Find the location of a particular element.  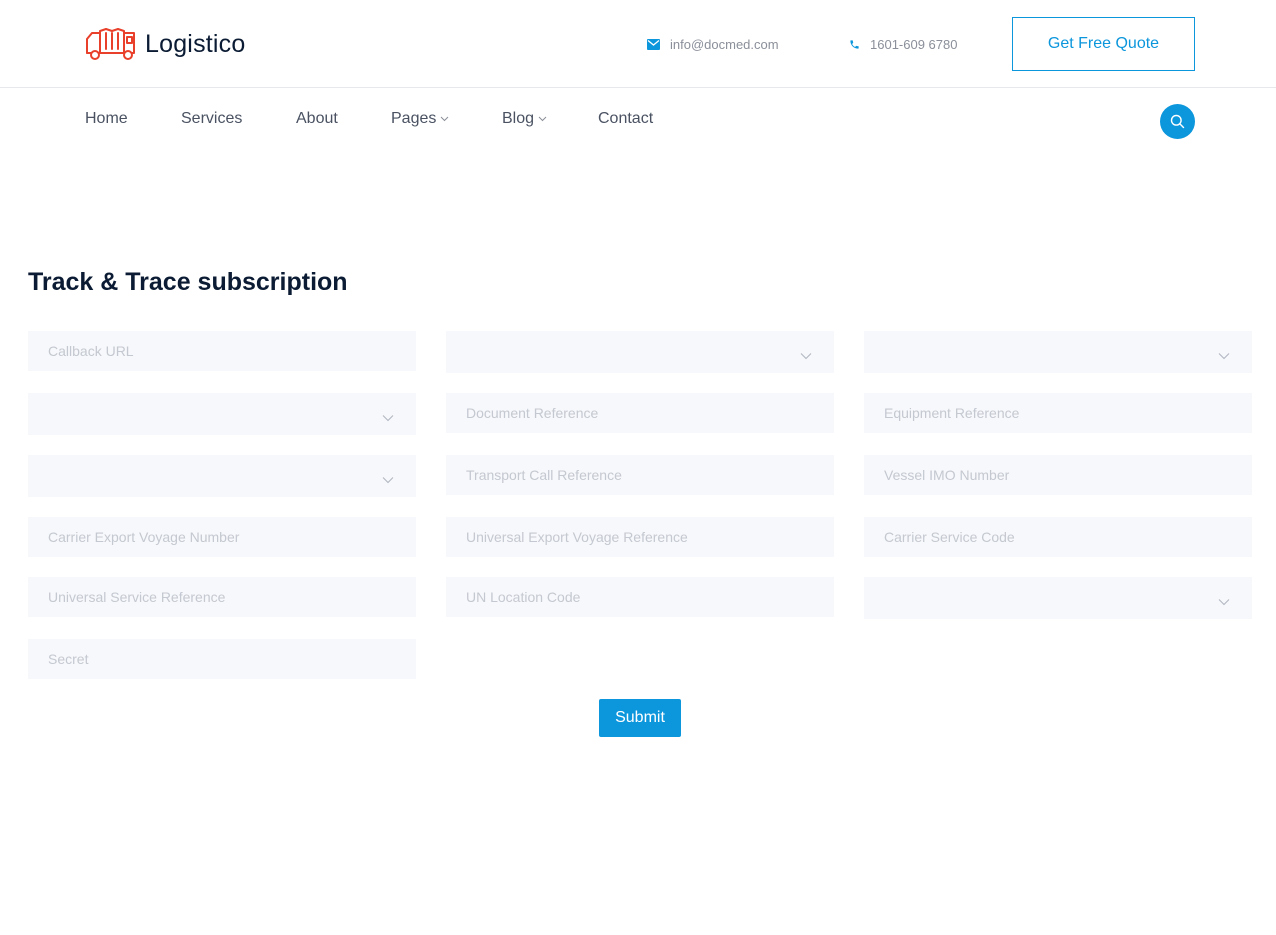

search-icon is located at coordinates (1177, 121).